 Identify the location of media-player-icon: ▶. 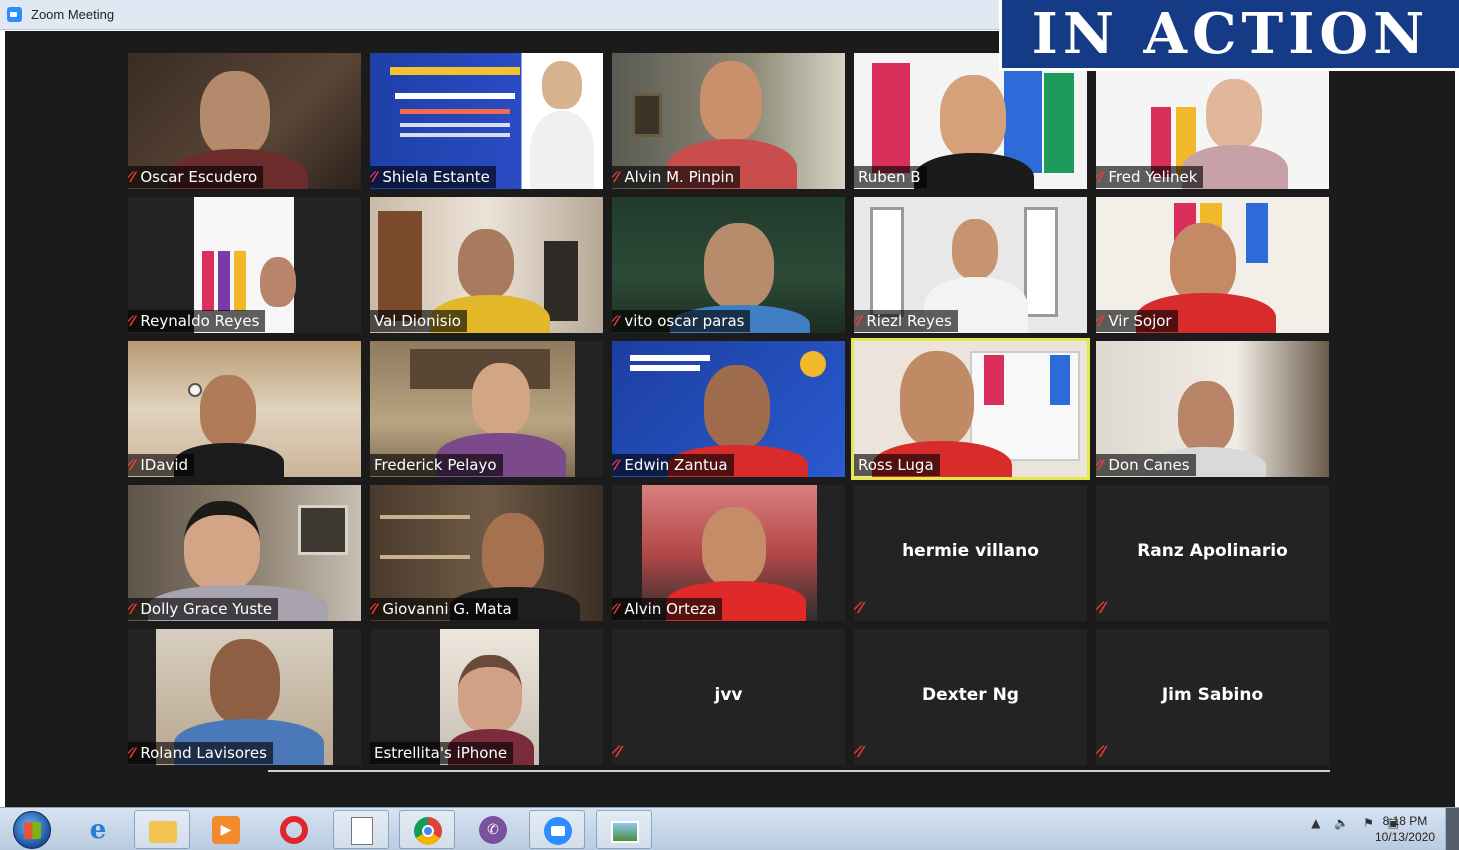
(226, 830).